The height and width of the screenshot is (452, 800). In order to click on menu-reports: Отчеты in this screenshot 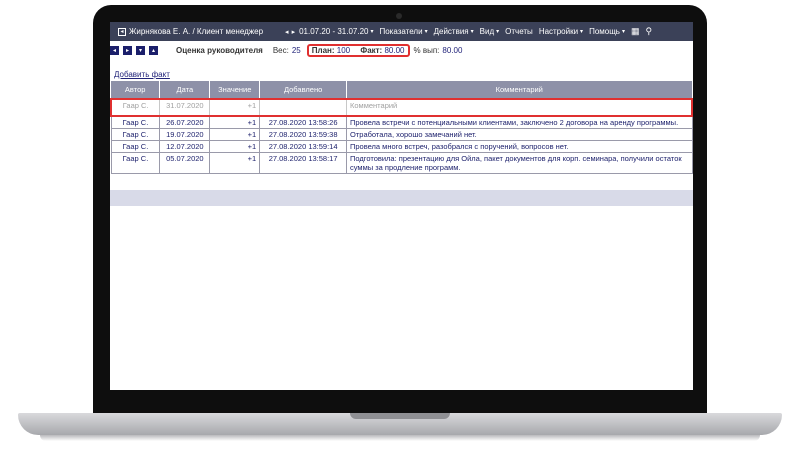, I will do `click(519, 31)`.